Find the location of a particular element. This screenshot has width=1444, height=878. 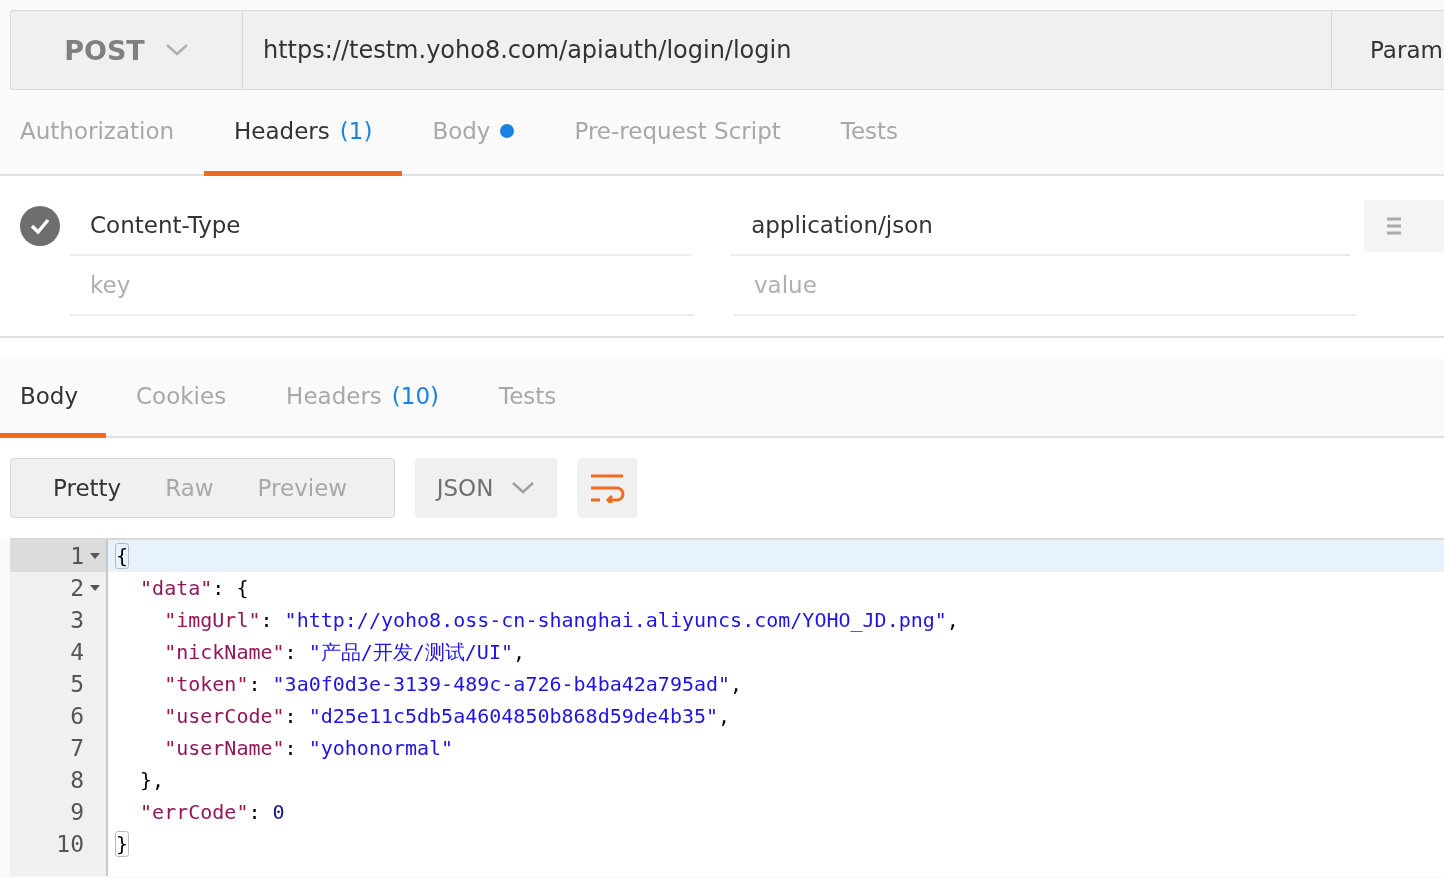

key-field: Content-Type is located at coordinates (381, 226).